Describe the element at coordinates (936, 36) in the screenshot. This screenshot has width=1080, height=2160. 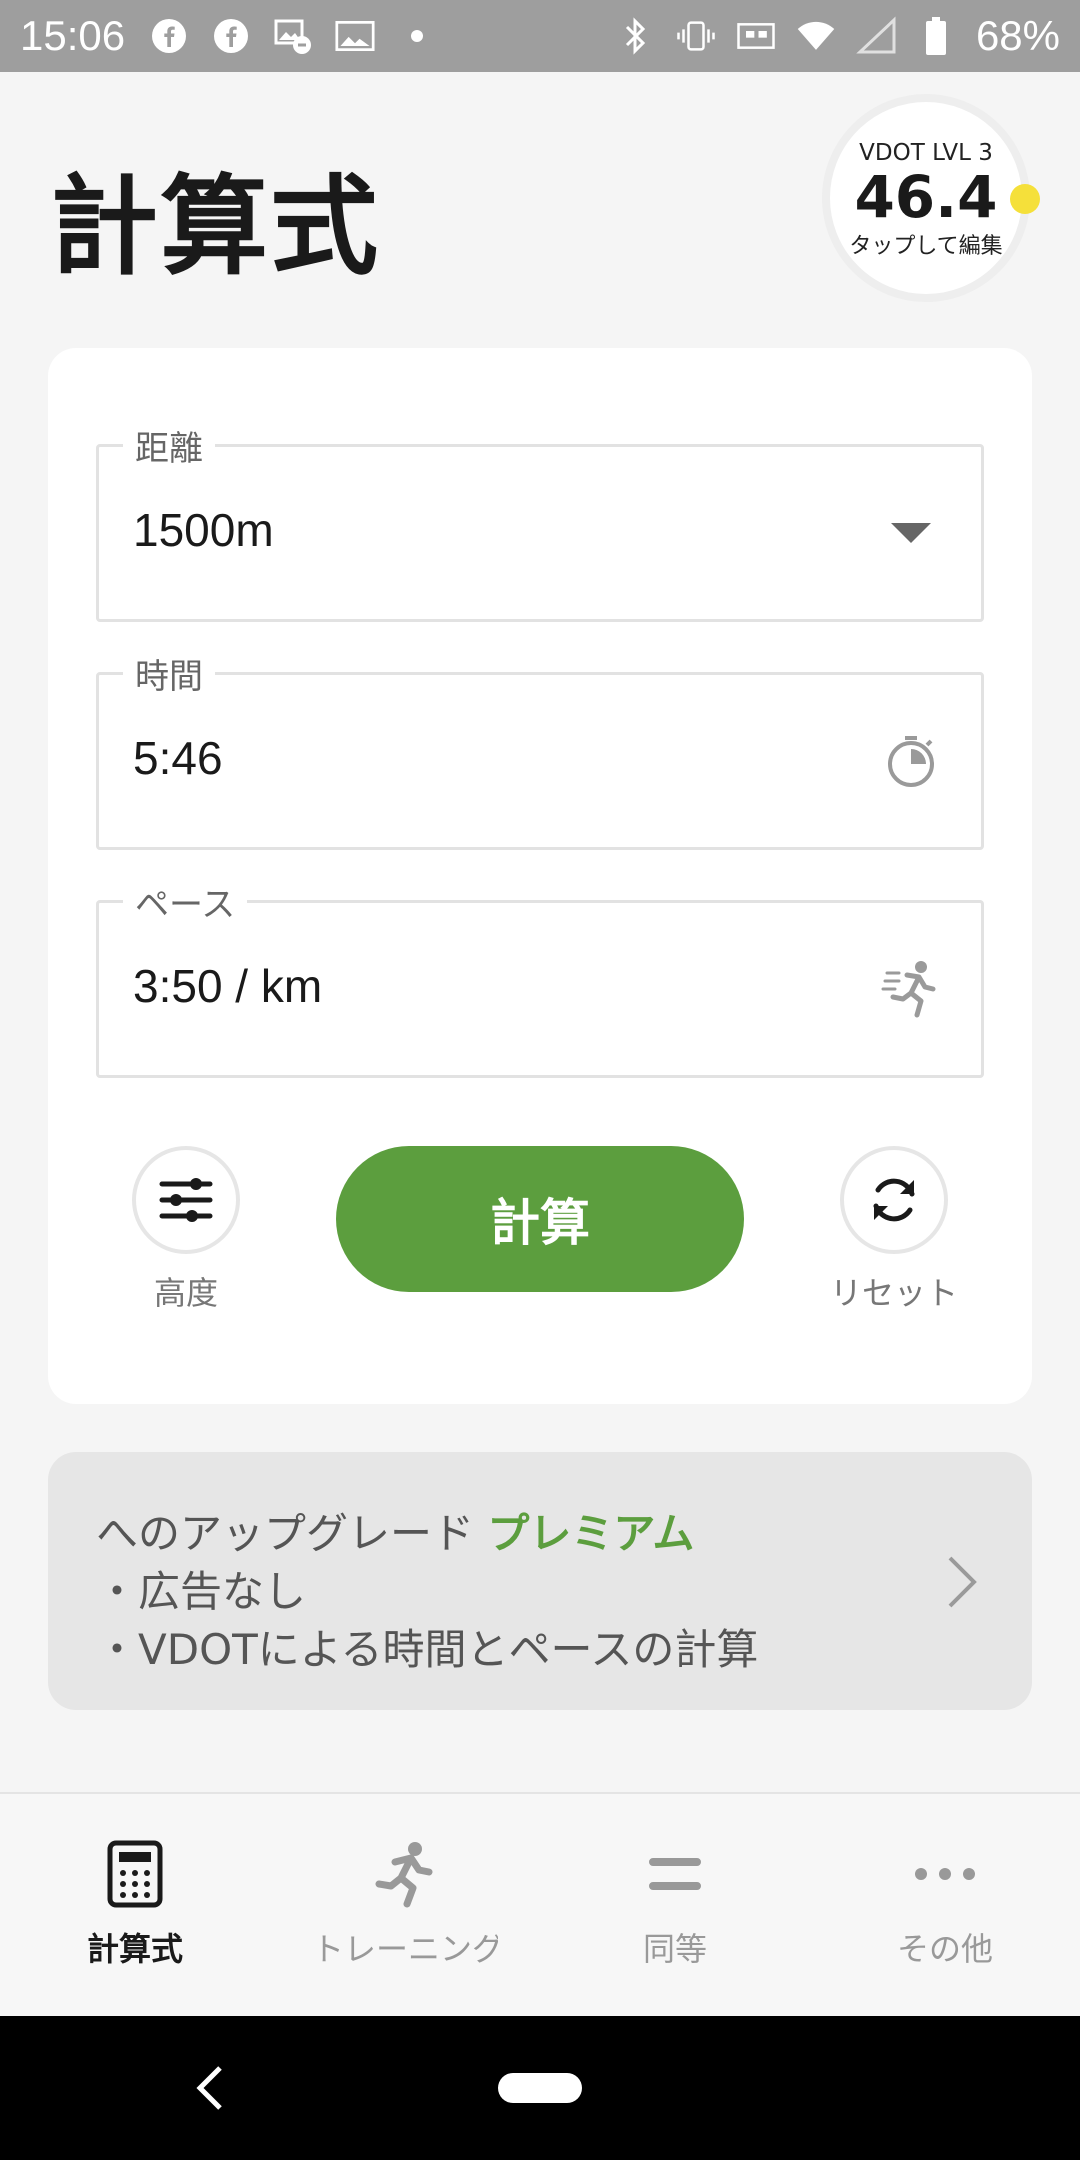
I see `battery-icon` at that location.